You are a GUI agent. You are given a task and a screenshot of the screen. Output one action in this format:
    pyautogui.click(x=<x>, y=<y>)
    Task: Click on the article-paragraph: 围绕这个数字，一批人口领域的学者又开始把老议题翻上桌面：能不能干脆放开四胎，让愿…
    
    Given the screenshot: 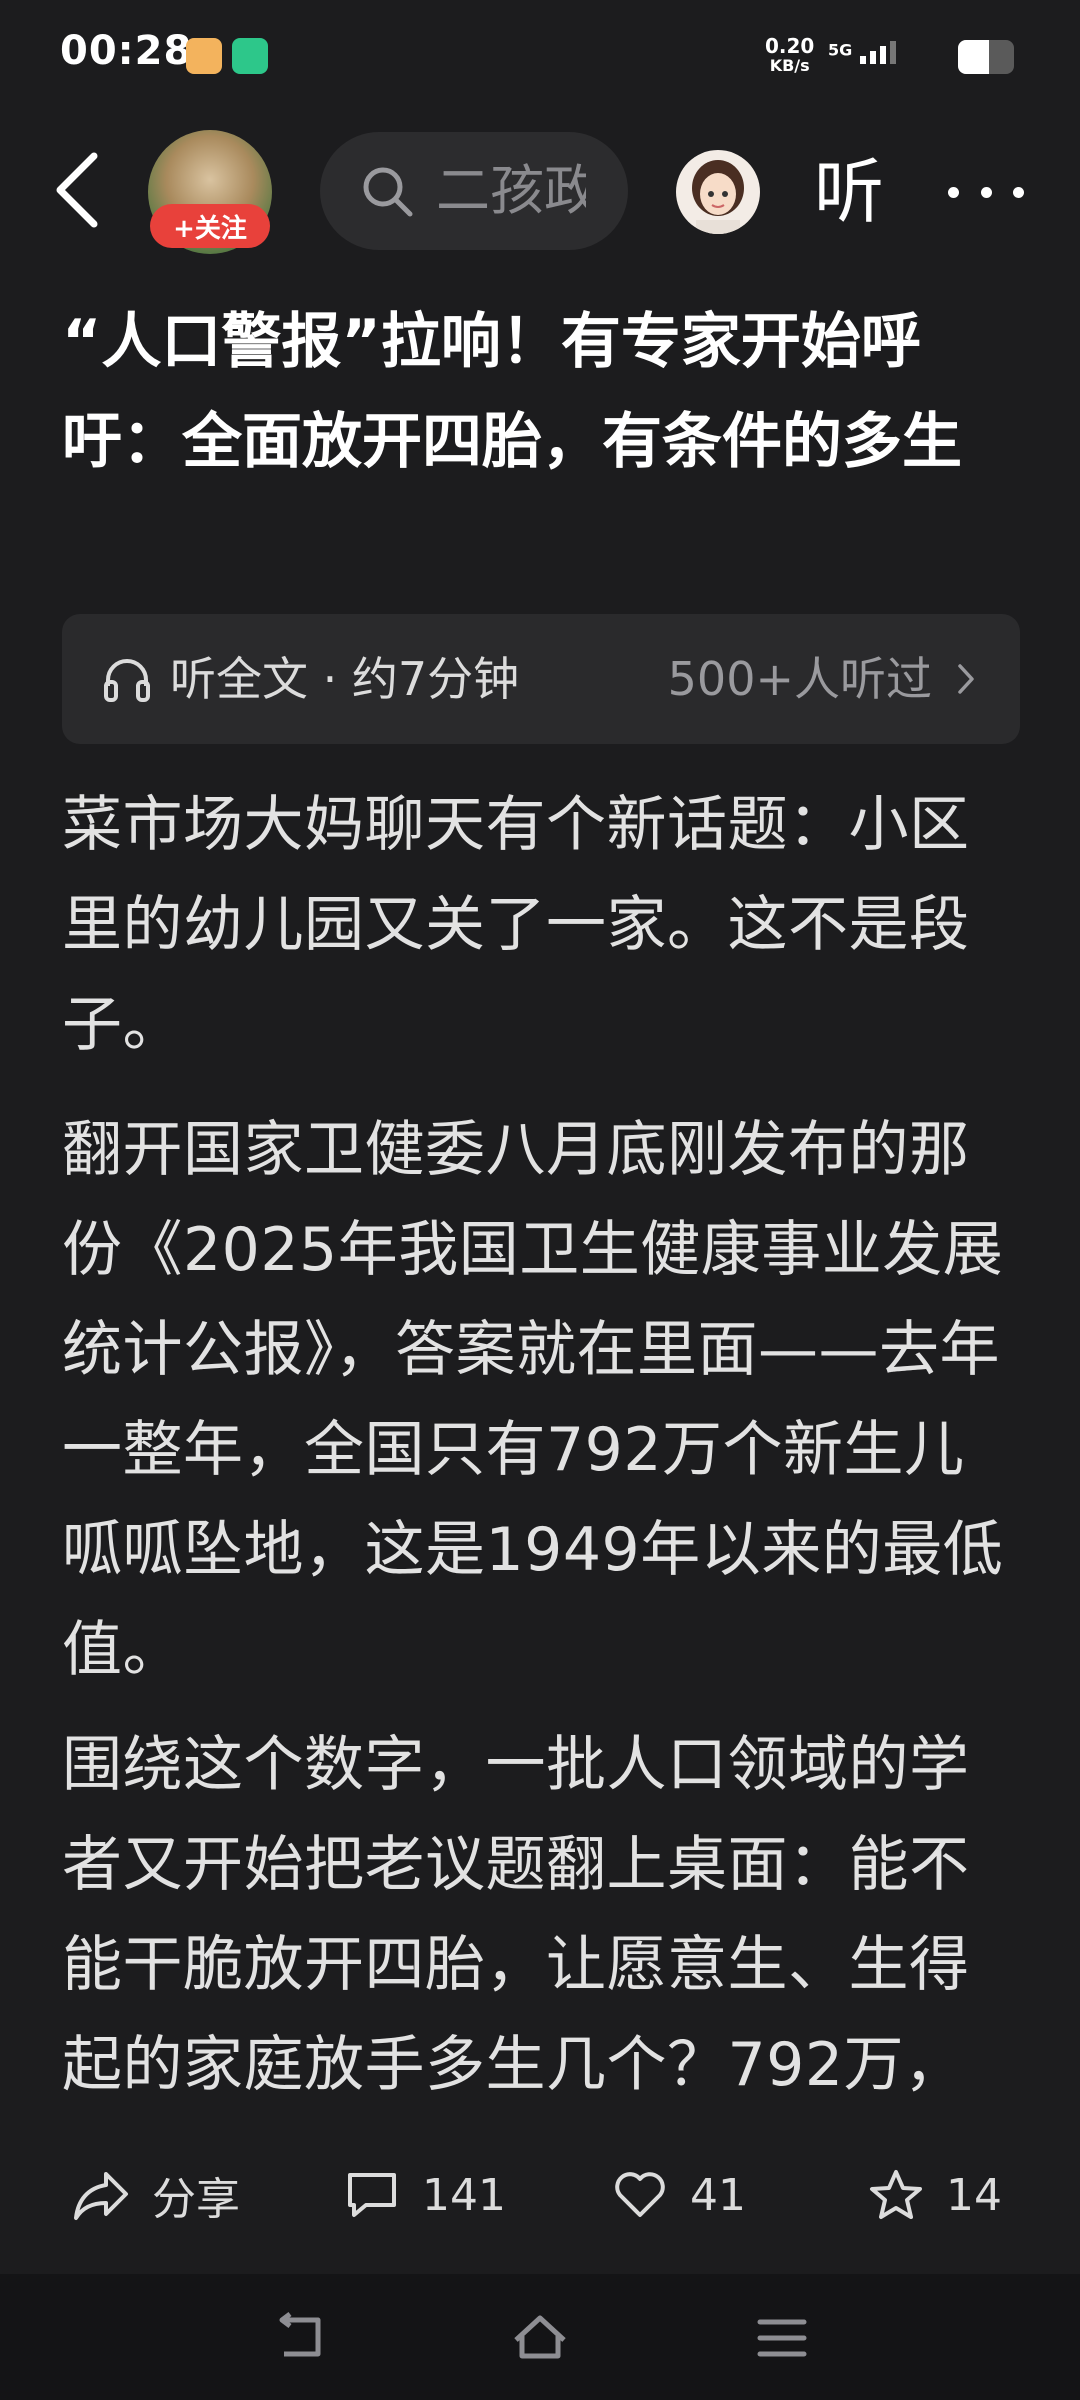 What is the action you would take?
    pyautogui.click(x=516, y=1915)
    